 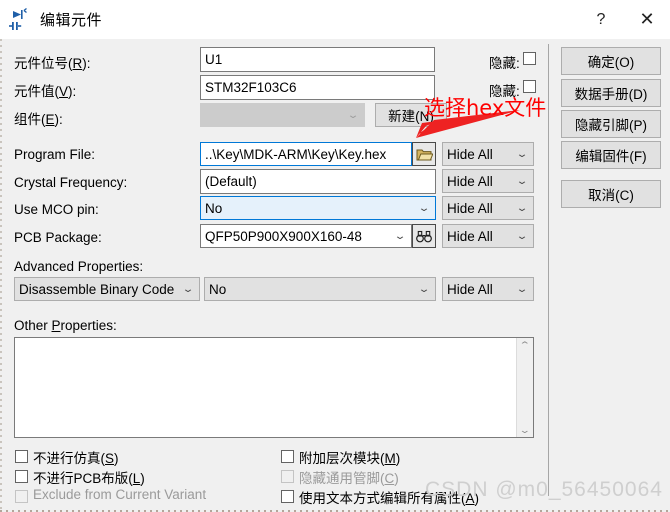 I want to click on advanced-property-value: Disassemble Binary Code, so click(x=97, y=289).